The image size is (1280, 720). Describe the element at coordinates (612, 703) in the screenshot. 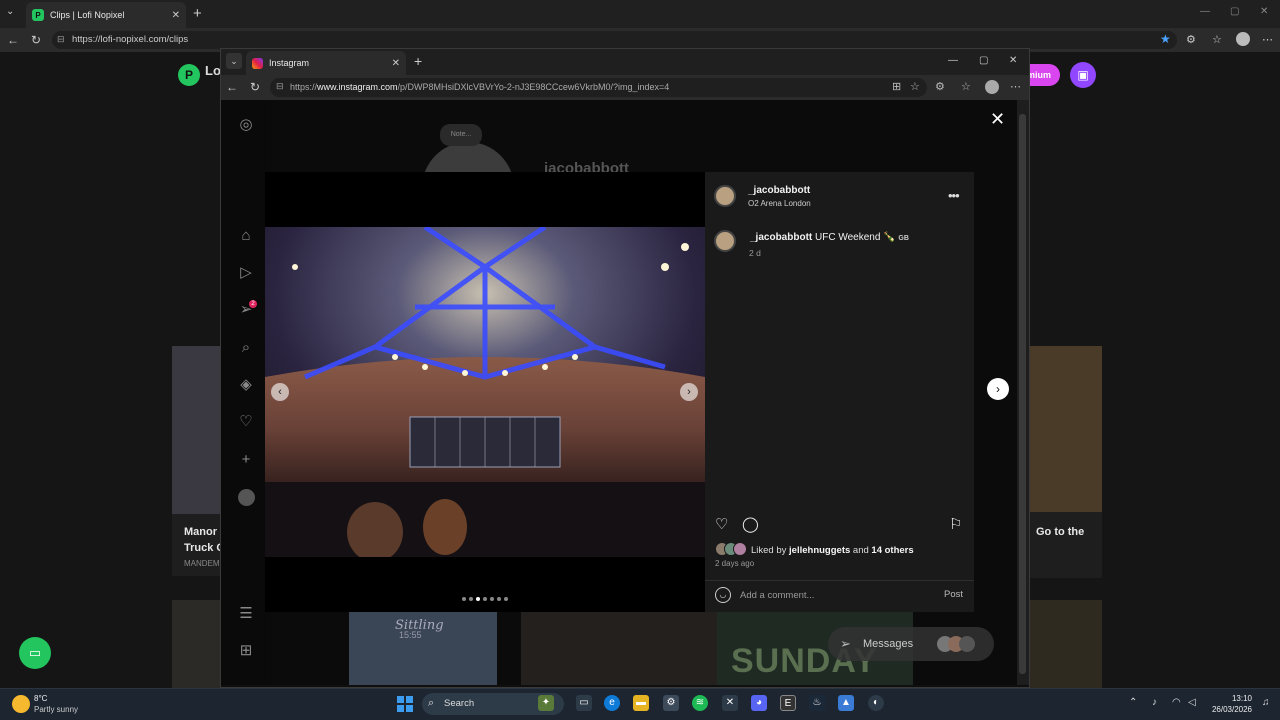

I see `edge-browser-icon: e` at that location.